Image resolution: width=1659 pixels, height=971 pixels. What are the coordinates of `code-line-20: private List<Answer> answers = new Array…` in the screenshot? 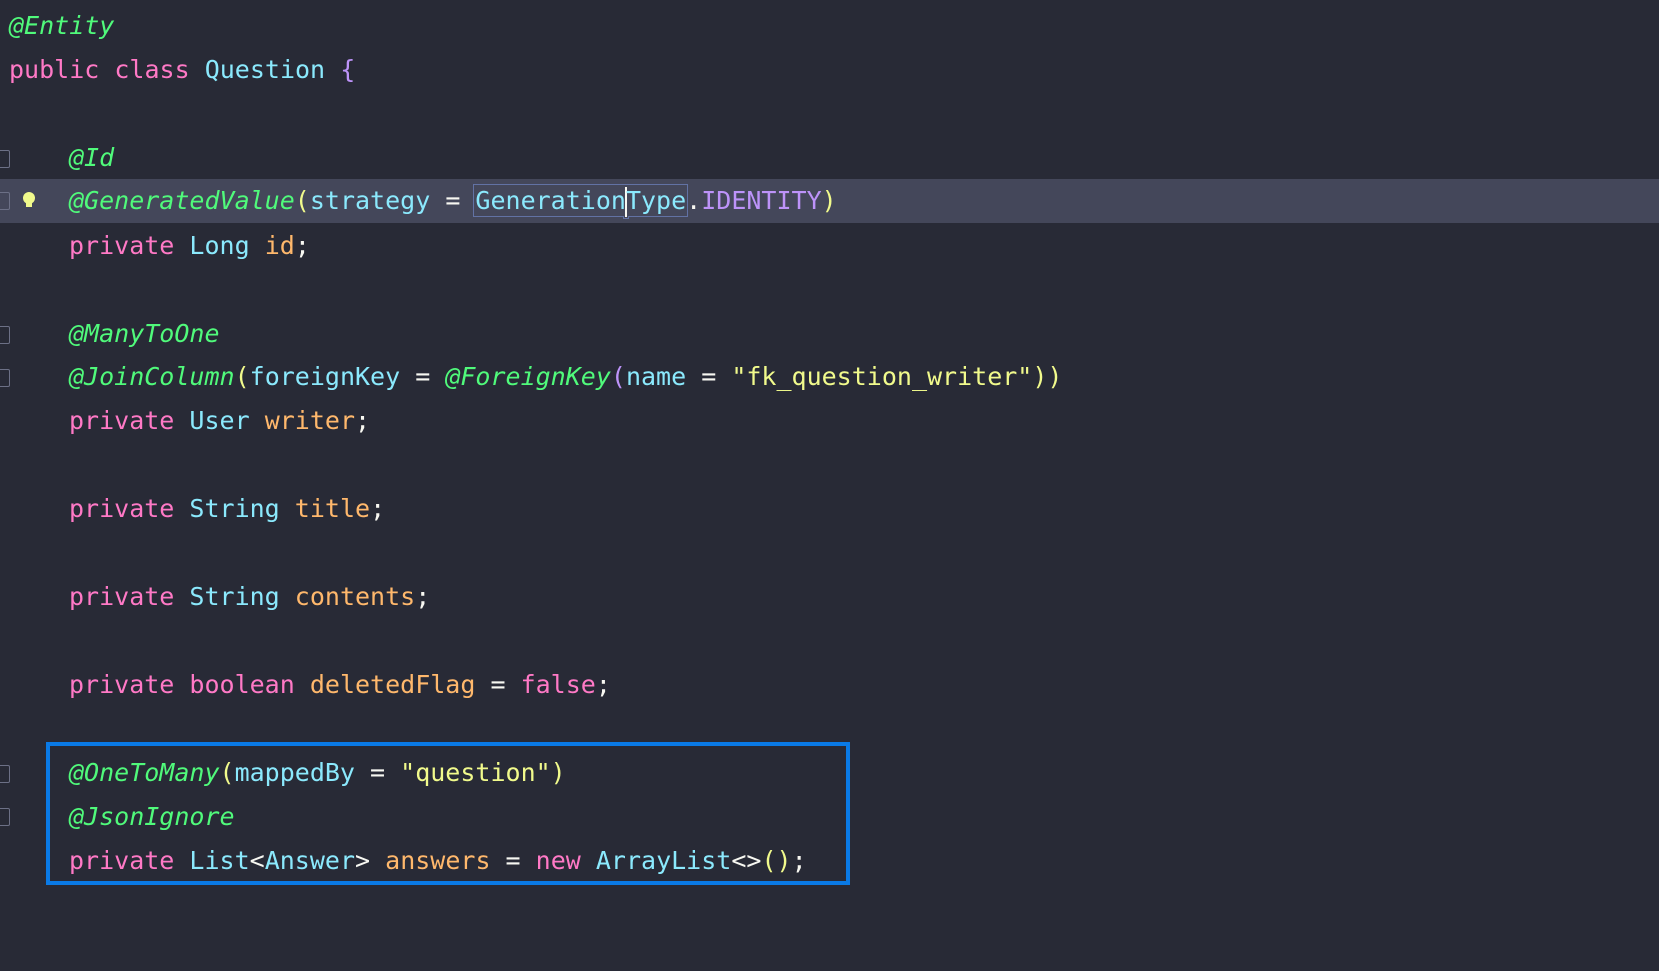 It's located at (829, 861).